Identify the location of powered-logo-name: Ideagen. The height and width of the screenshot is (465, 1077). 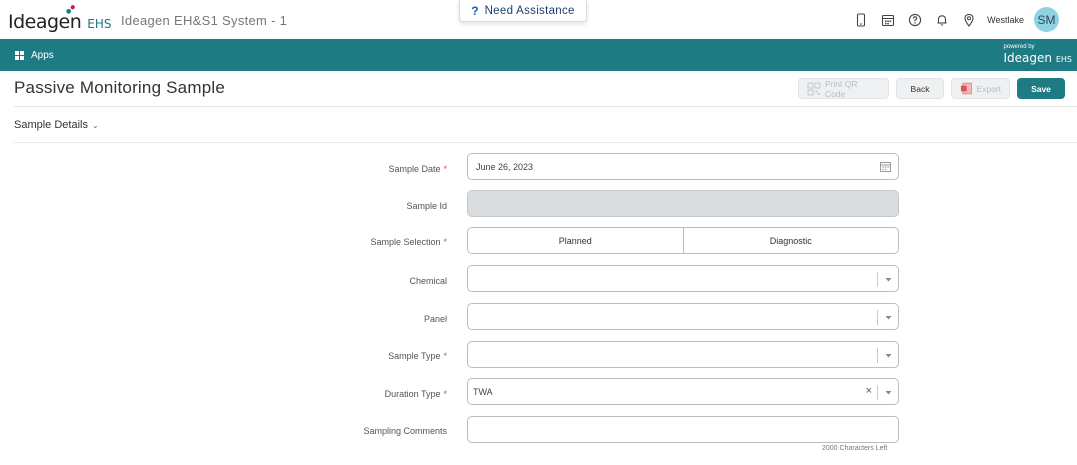
(1028, 58).